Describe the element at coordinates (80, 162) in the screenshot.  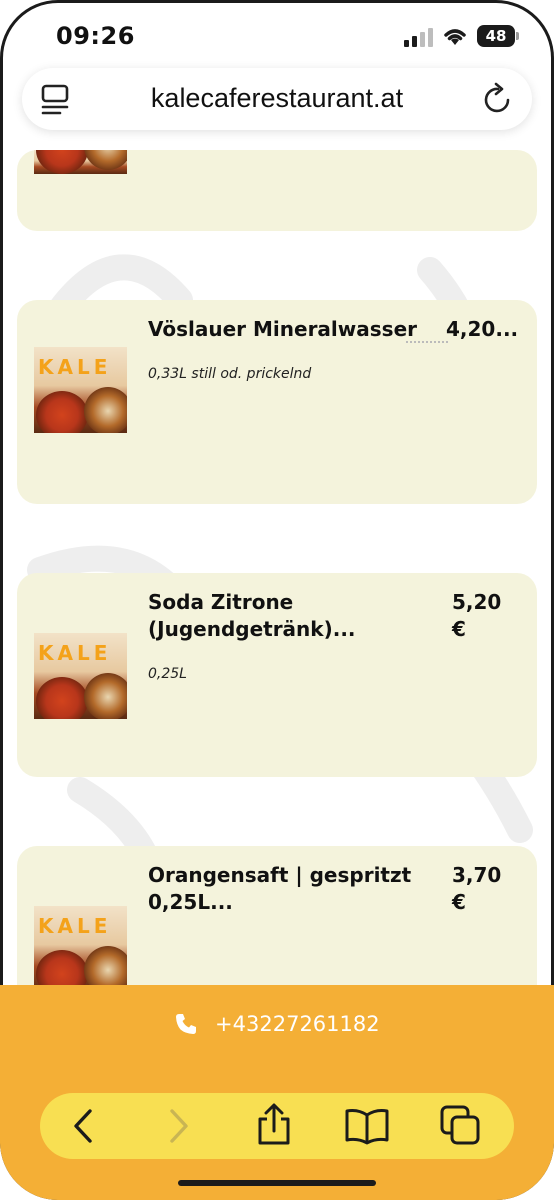
I see `item-thumbnail` at that location.